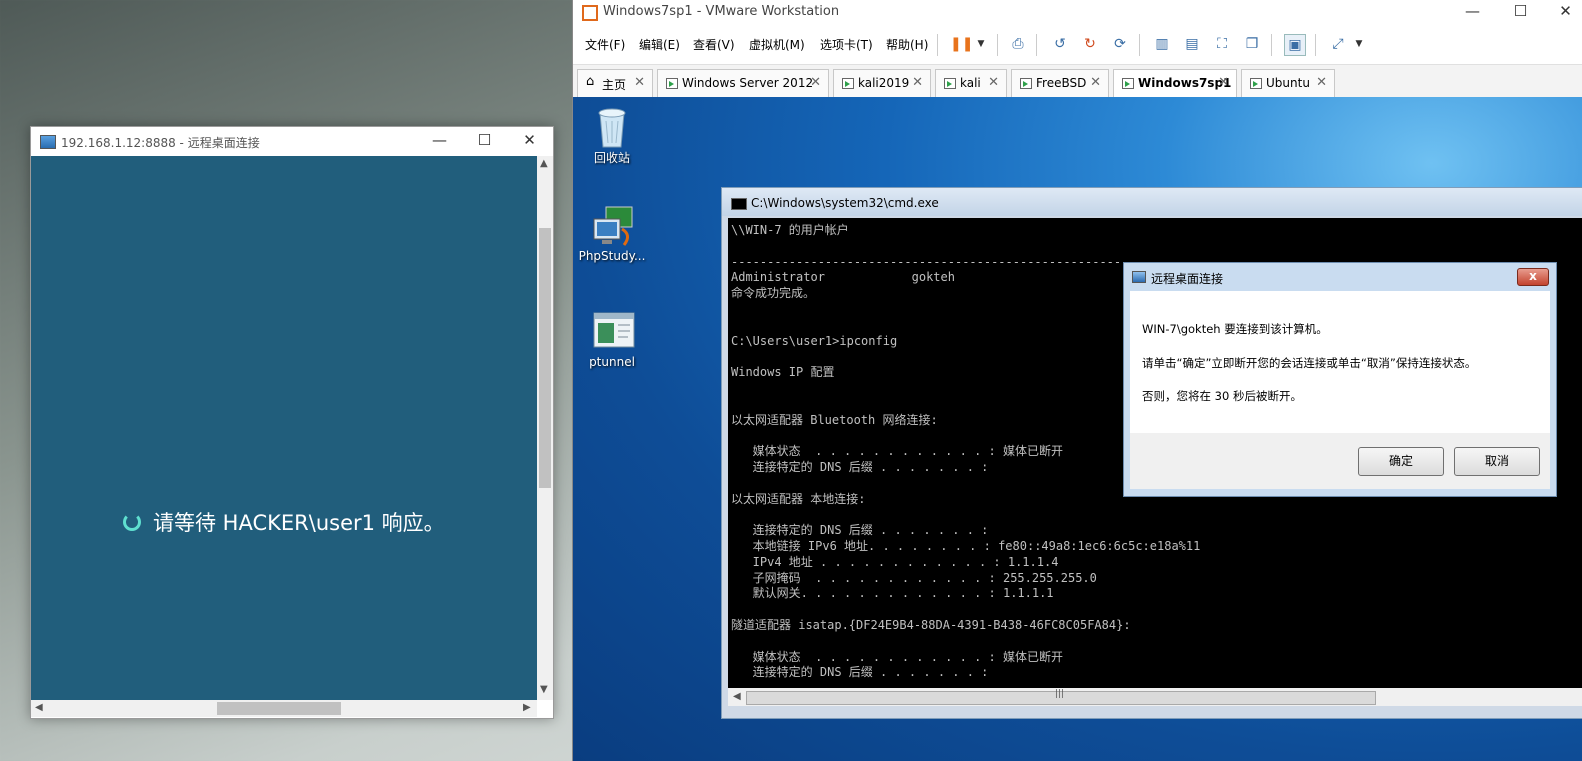 The width and height of the screenshot is (1582, 761). Describe the element at coordinates (739, 204) in the screenshot. I see `cmd-icon` at that location.